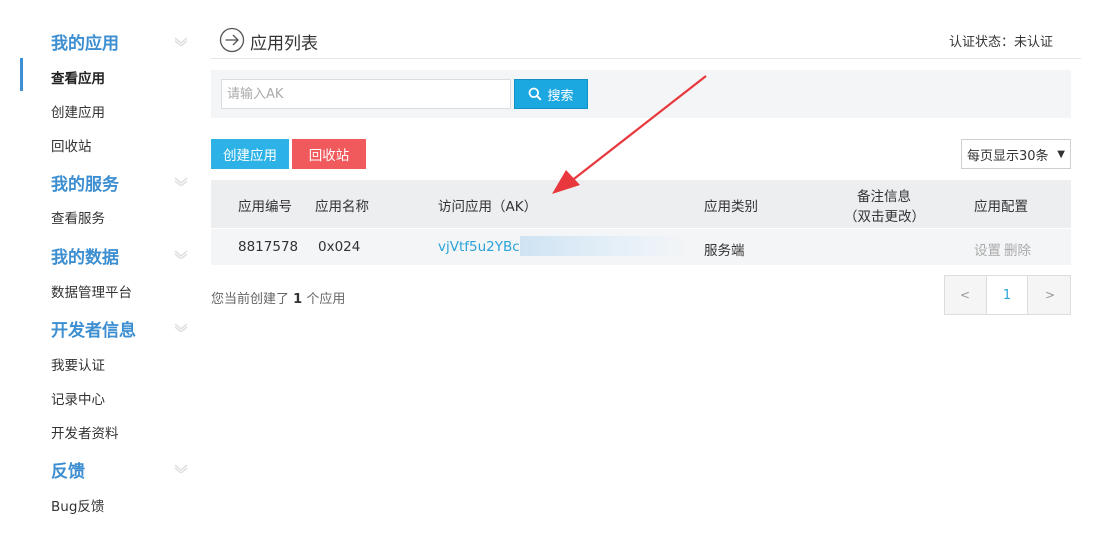 This screenshot has height=541, width=1099. Describe the element at coordinates (339, 247) in the screenshot. I see `cell-app-name: 0x024` at that location.